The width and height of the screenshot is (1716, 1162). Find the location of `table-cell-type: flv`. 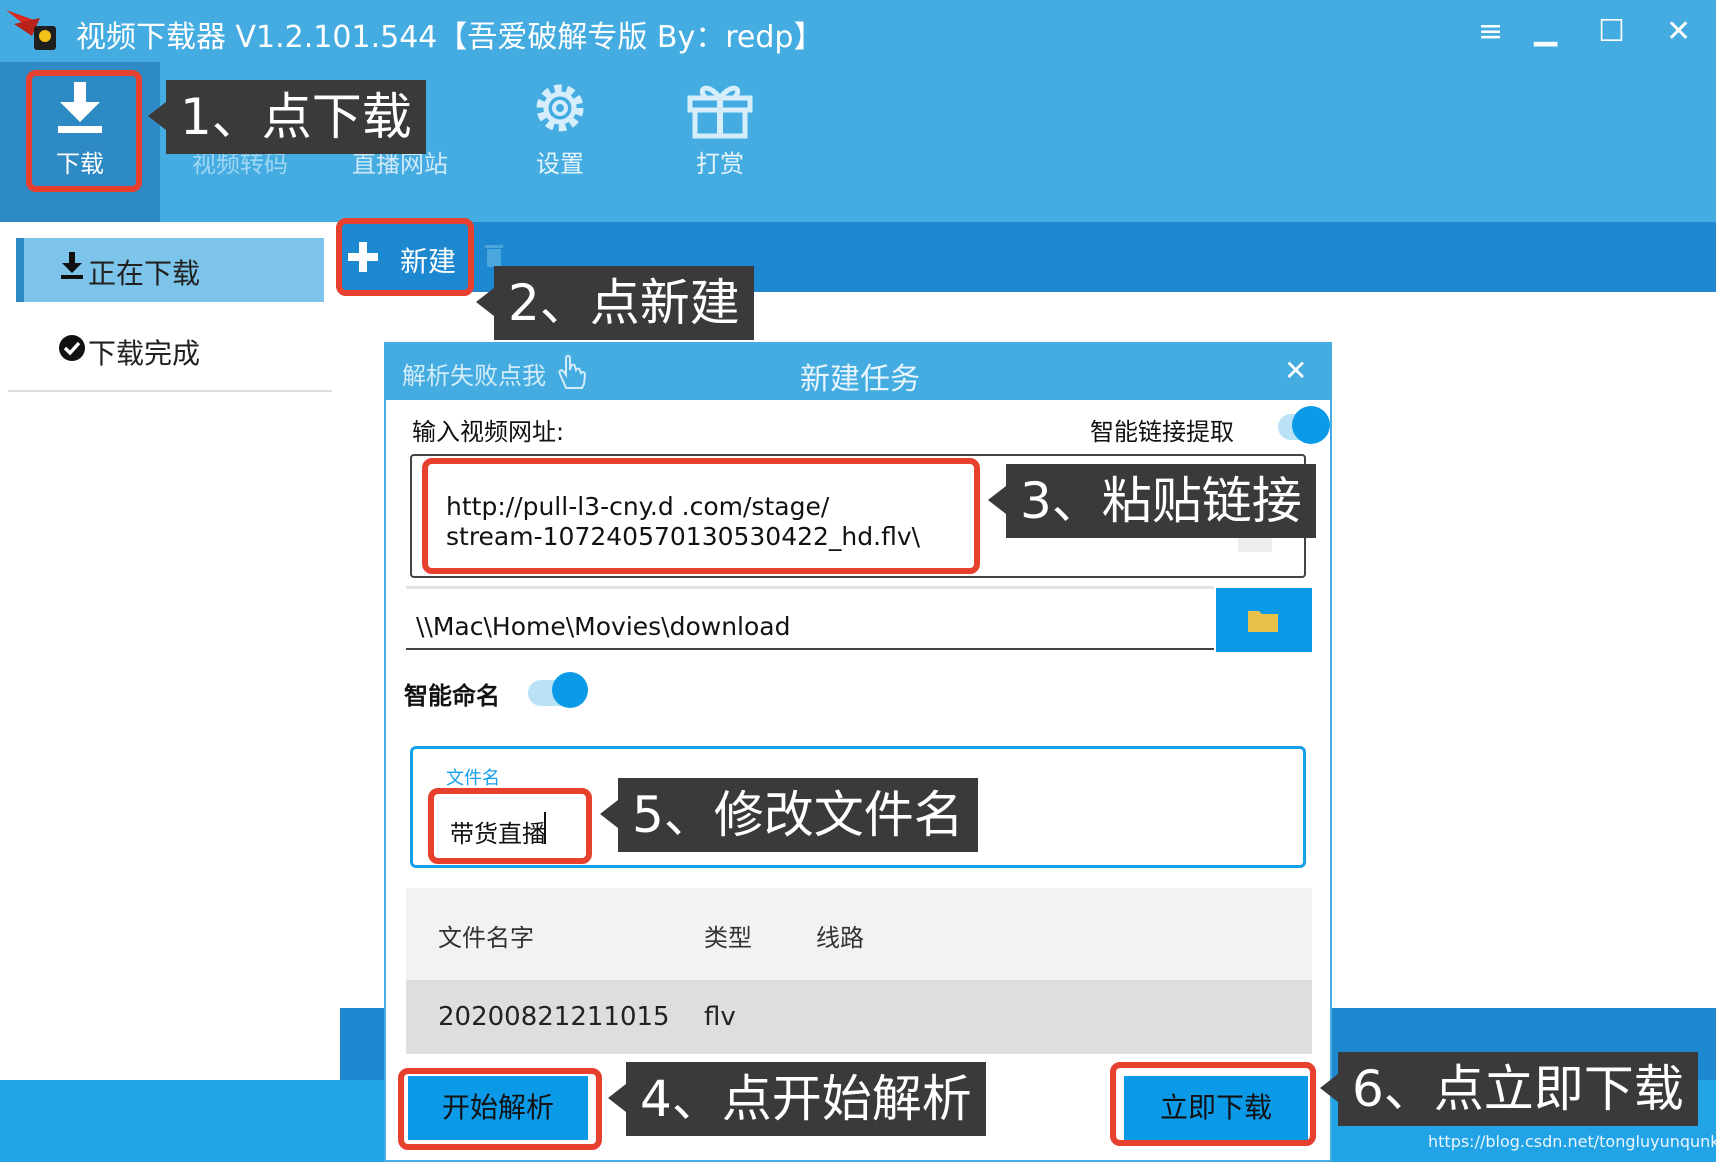

table-cell-type: flv is located at coordinates (720, 1017).